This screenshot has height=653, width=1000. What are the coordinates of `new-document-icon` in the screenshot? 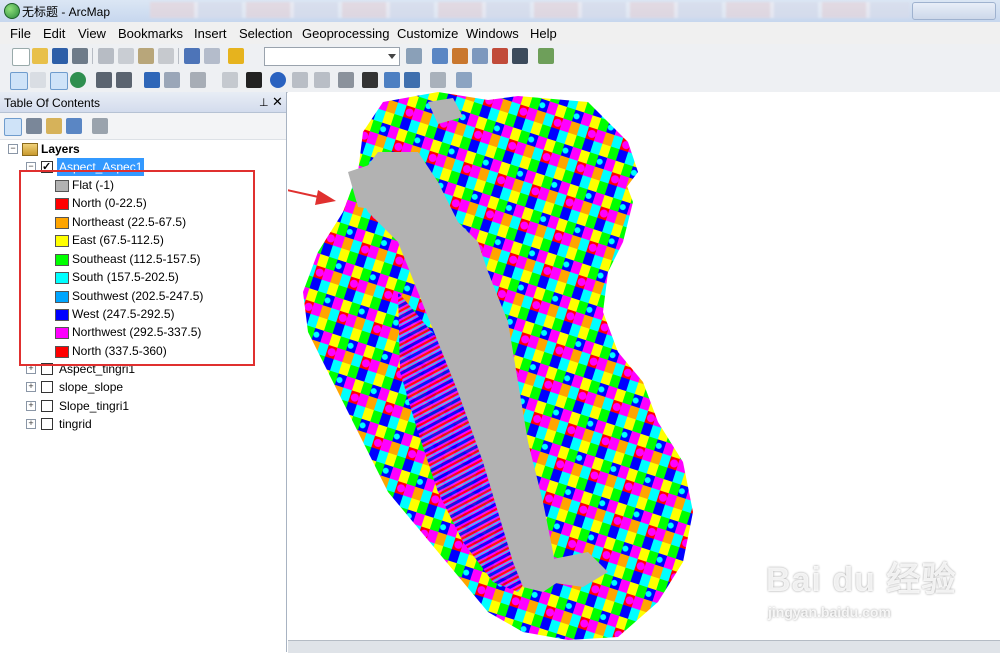 It's located at (21, 57).